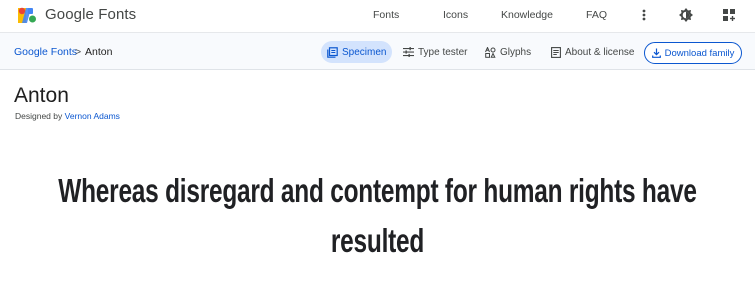 The height and width of the screenshot is (292, 755). Describe the element at coordinates (527, 15) in the screenshot. I see `nav-knowledge: Knowledge` at that location.